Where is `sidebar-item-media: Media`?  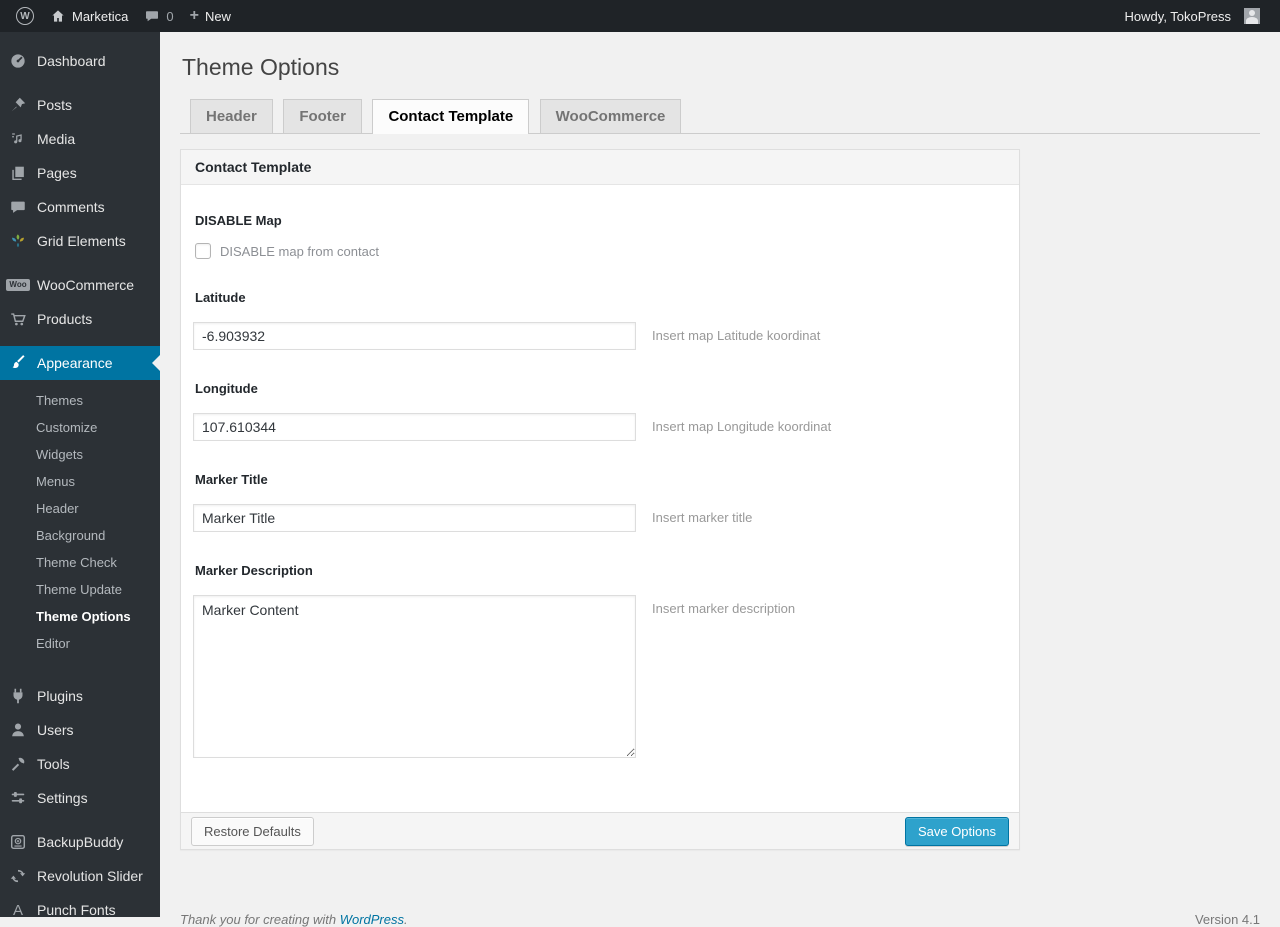 sidebar-item-media: Media is located at coordinates (80, 139).